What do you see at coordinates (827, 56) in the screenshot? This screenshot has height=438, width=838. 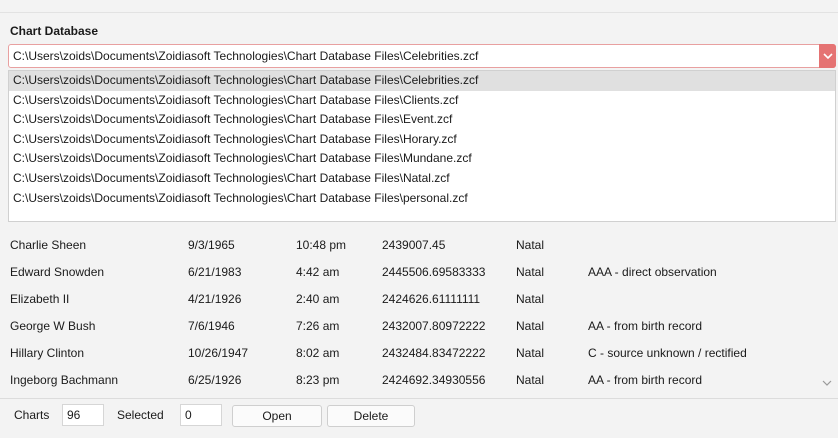 I see `chevron-down-icon` at bounding box center [827, 56].